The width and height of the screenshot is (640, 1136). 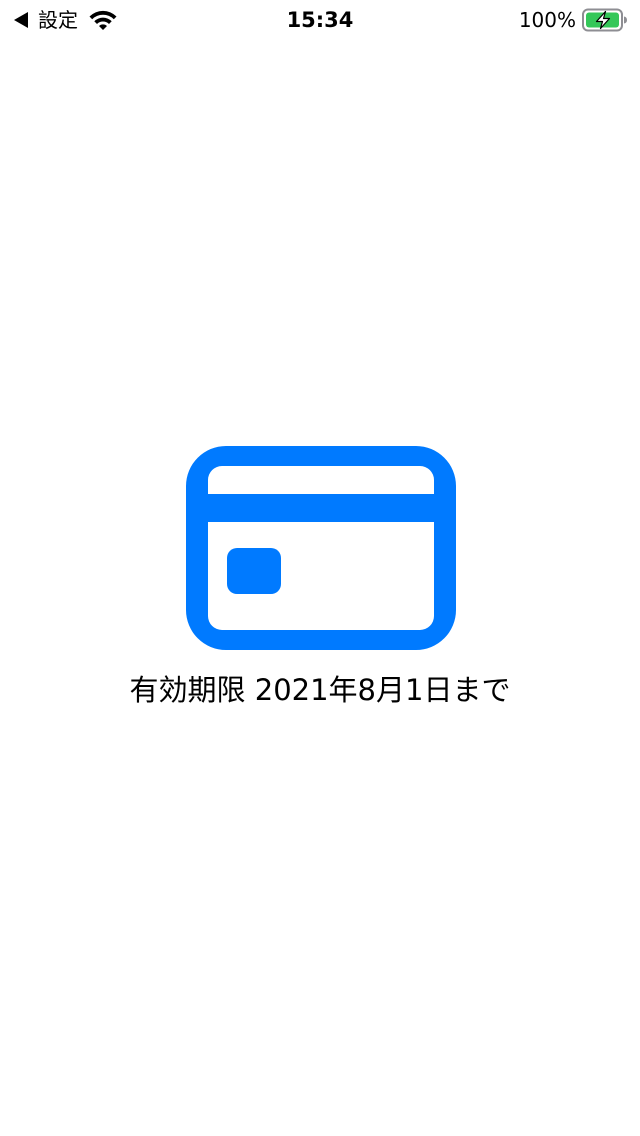 I want to click on status-right: 100%, so click(x=573, y=20).